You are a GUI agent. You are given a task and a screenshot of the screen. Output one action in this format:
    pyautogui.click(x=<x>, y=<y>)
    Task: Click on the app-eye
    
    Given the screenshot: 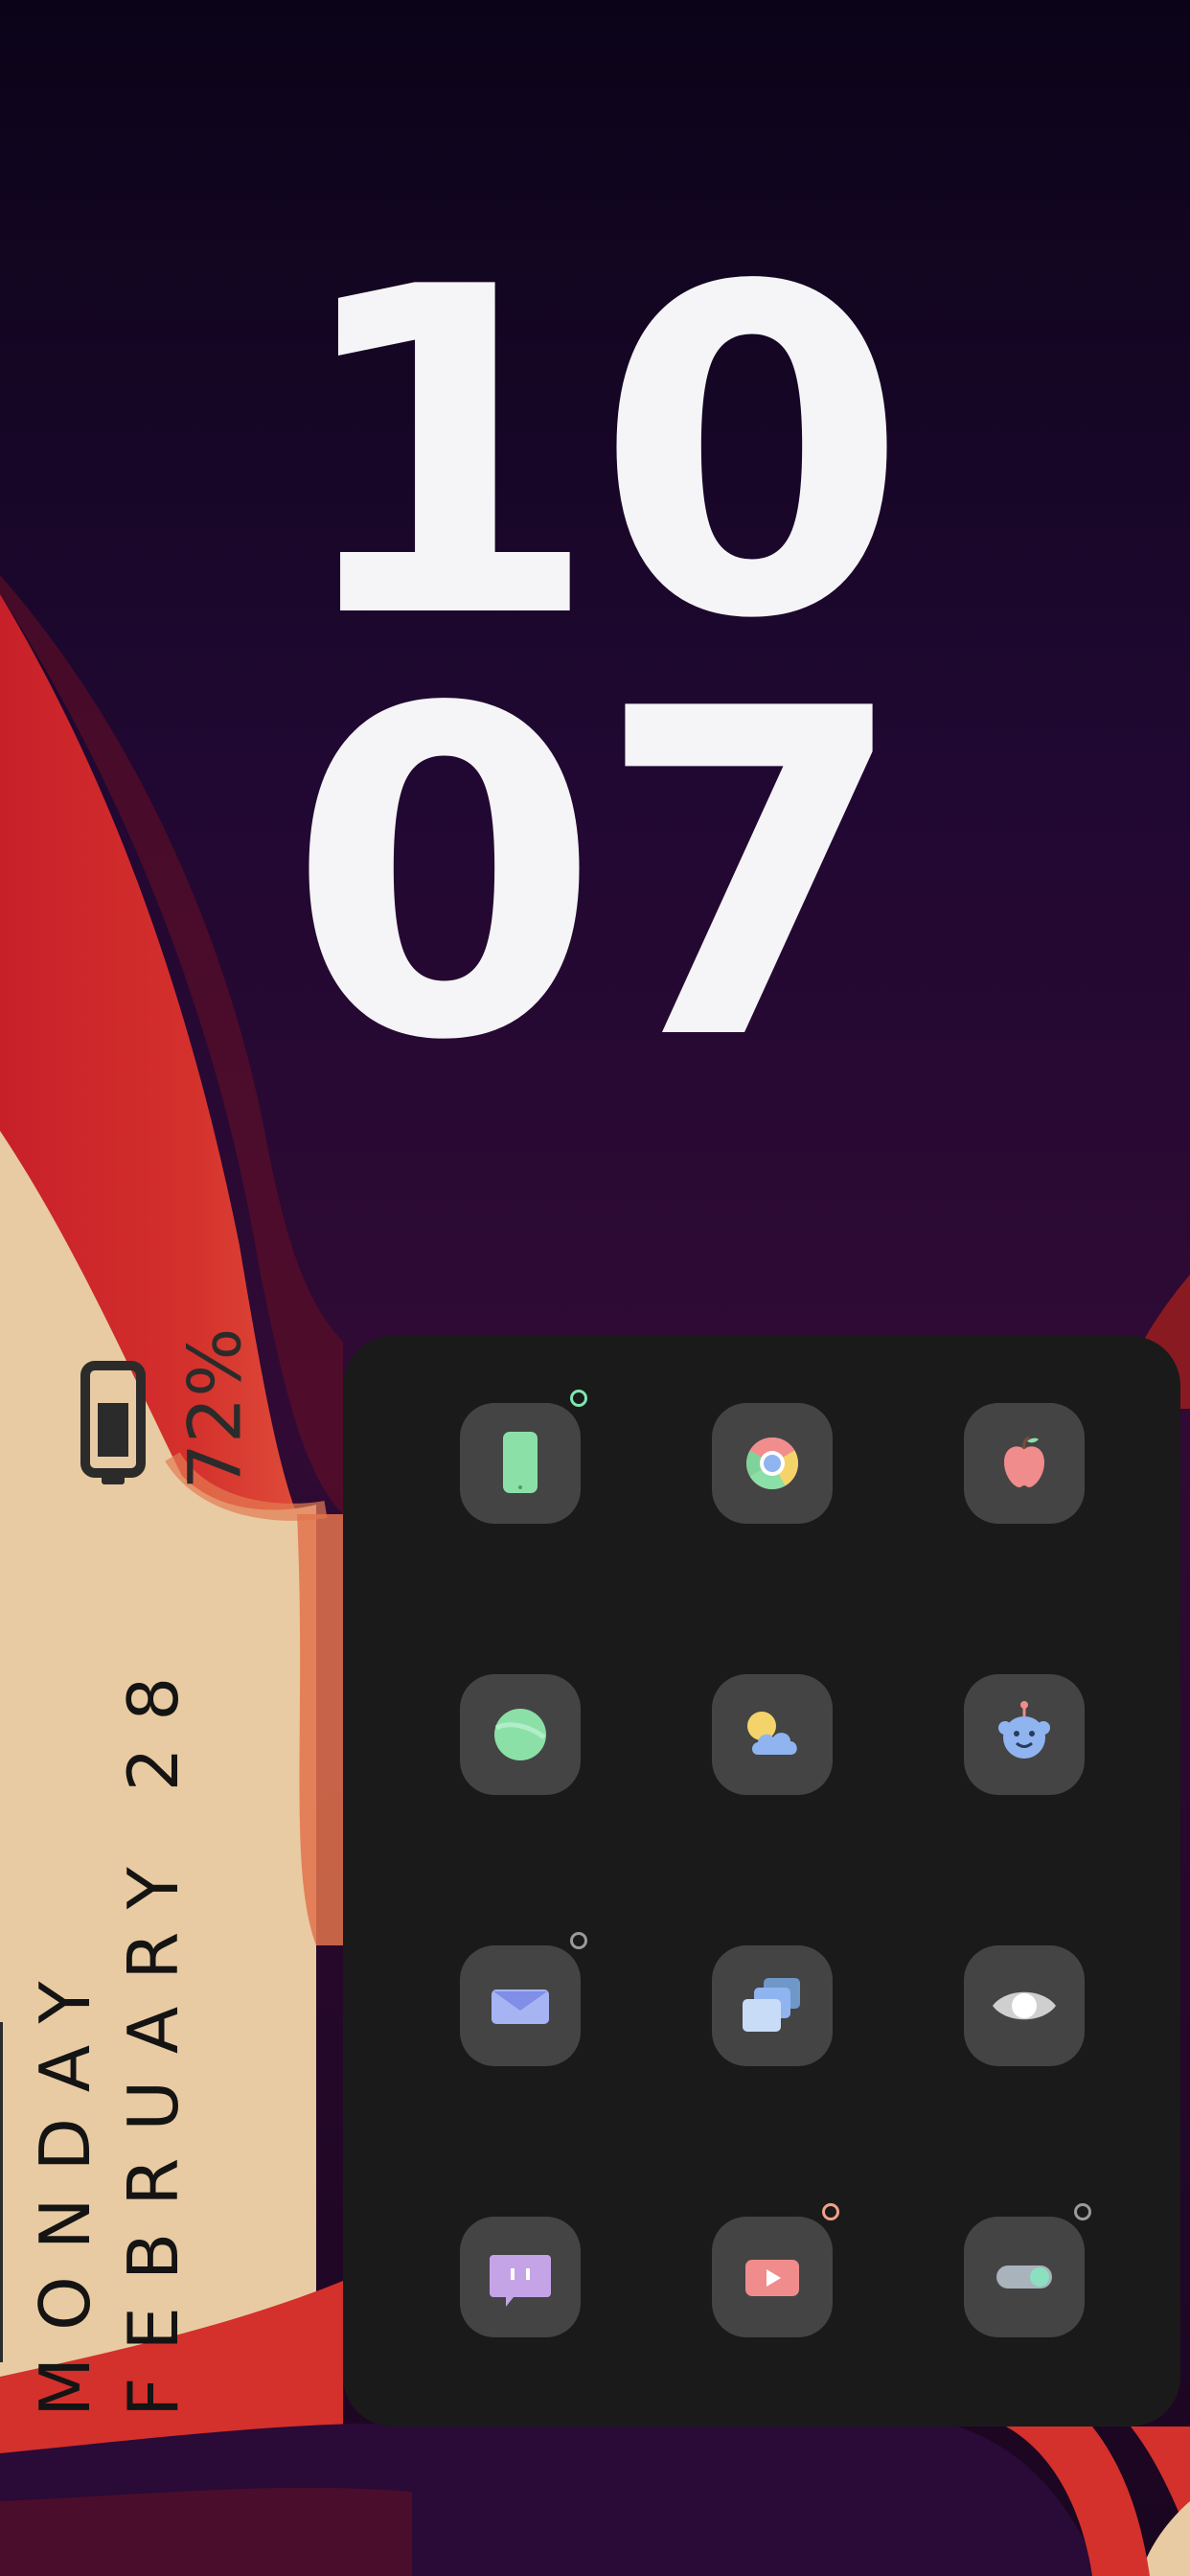 What is the action you would take?
    pyautogui.click(x=1025, y=2005)
    